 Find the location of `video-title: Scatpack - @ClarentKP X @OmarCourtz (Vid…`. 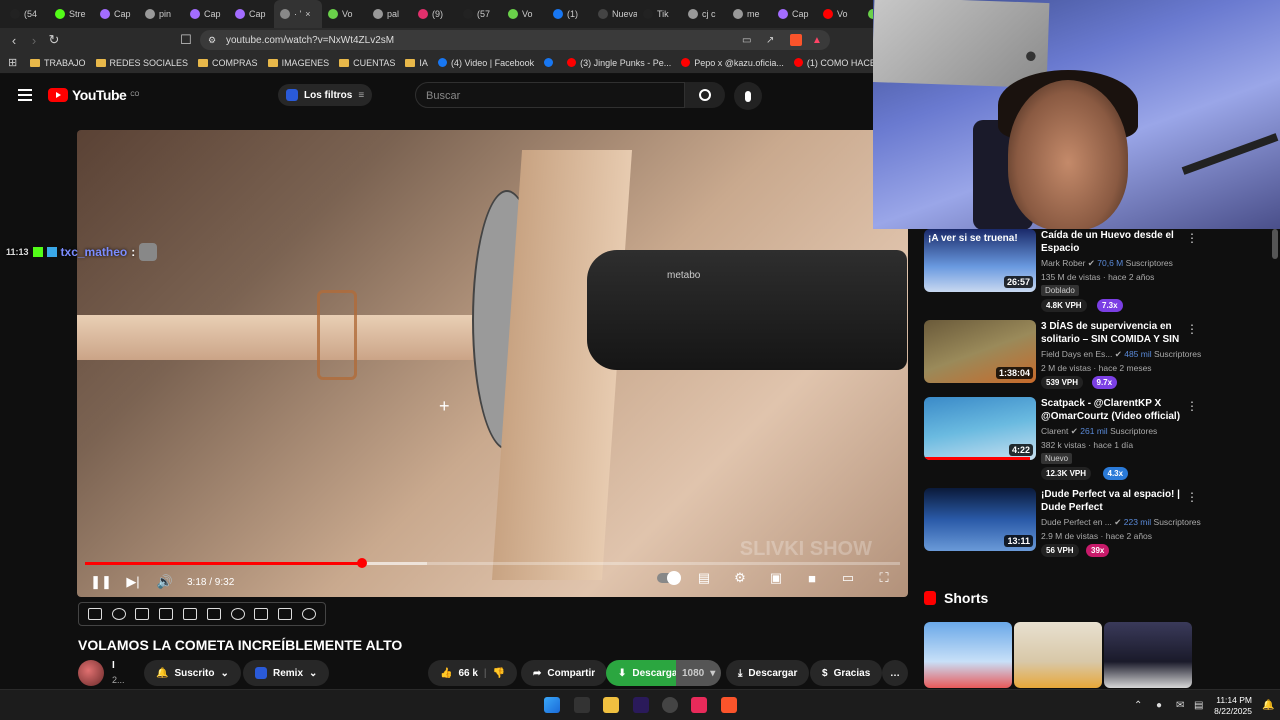

video-title: Scatpack - @ClarentKP X @OmarCourtz (Vid… is located at coordinates (1112, 410).